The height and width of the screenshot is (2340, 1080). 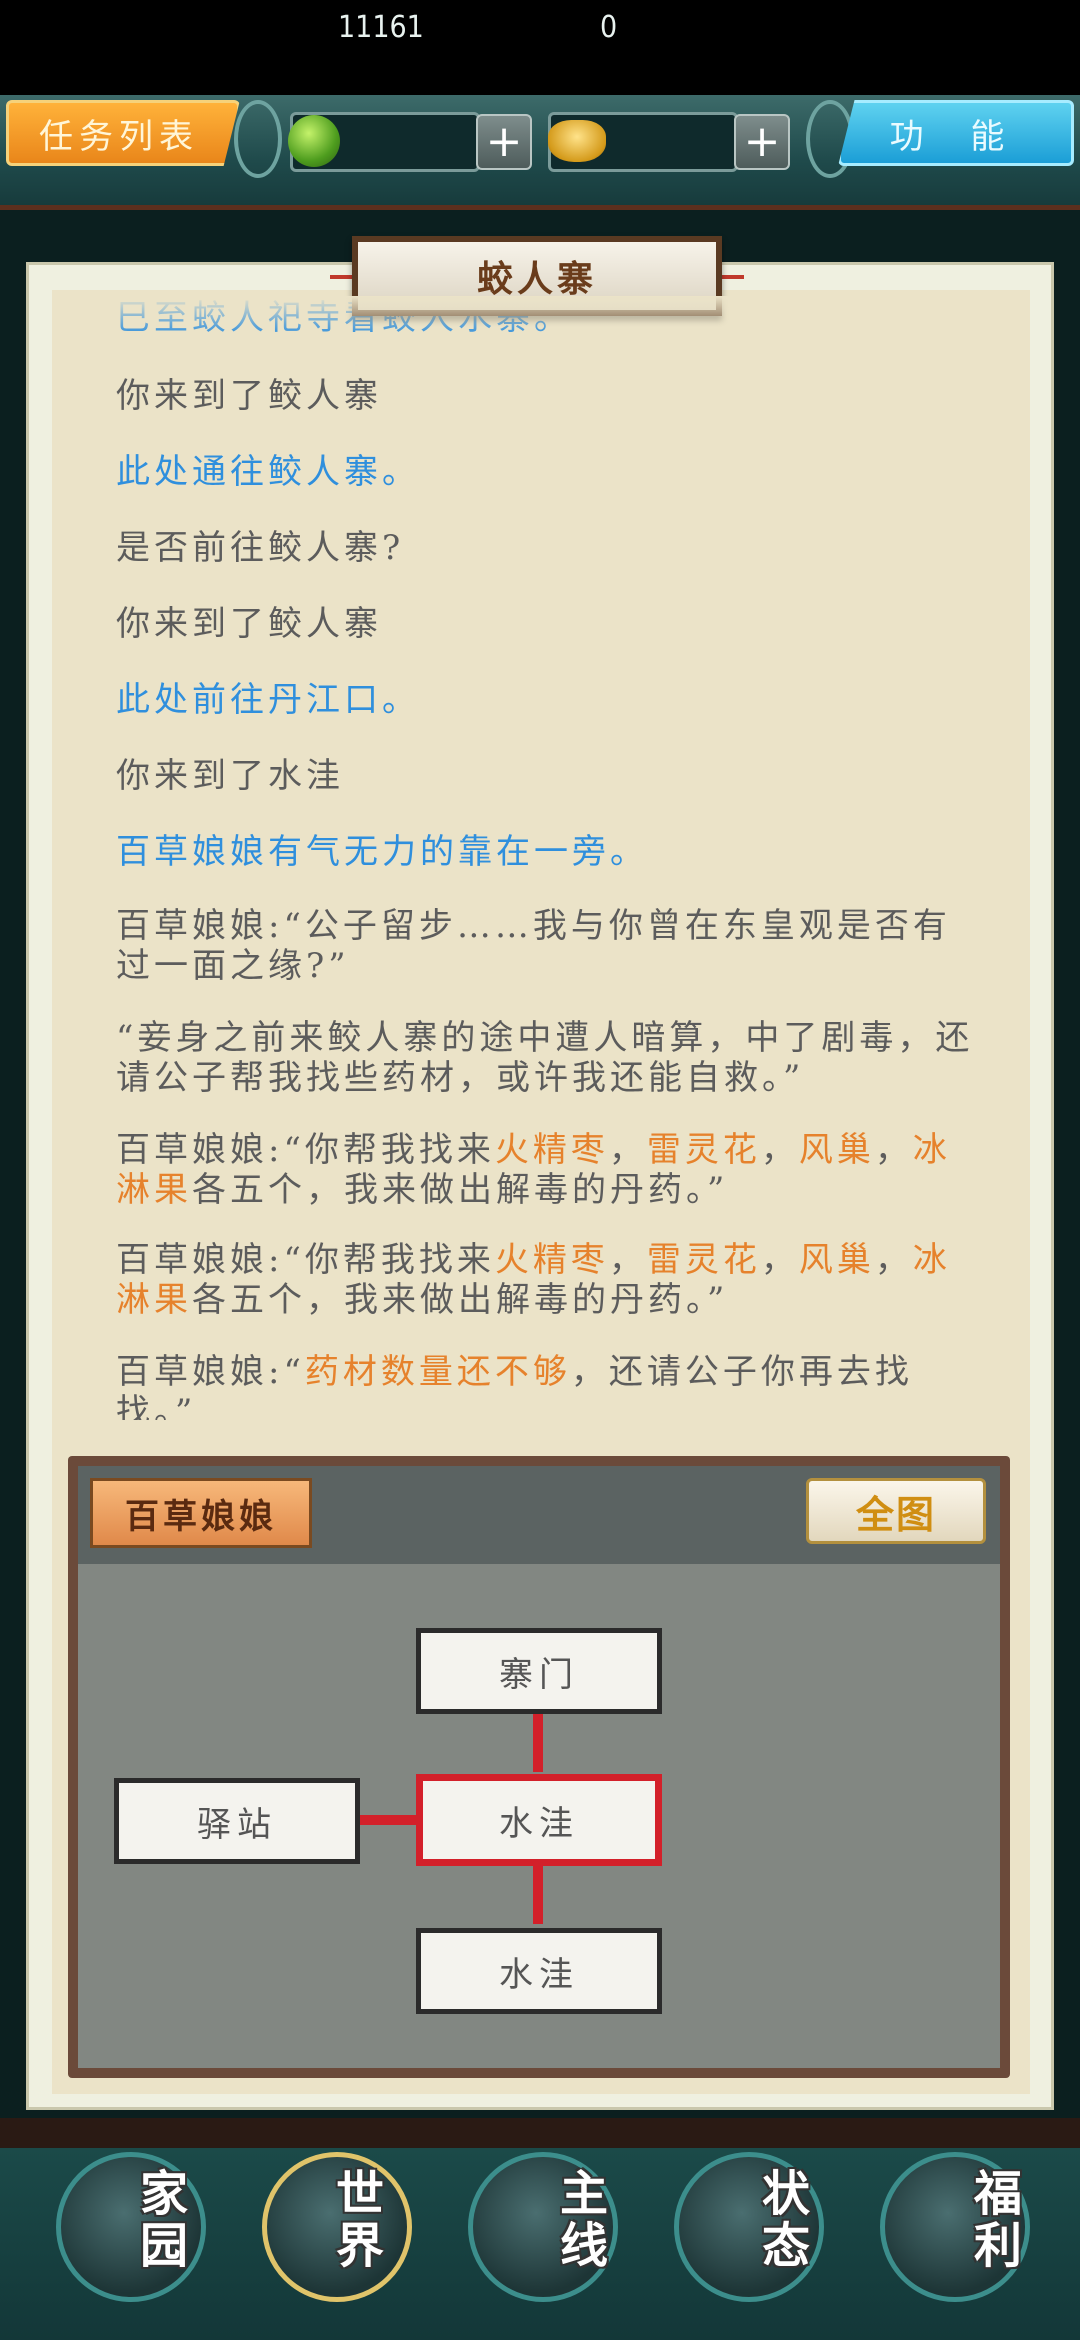 I want to click on log-line: 百草娘娘:“公子留步……我与你曾在东皇观是否有过一面之缘?”, so click(x=546, y=946).